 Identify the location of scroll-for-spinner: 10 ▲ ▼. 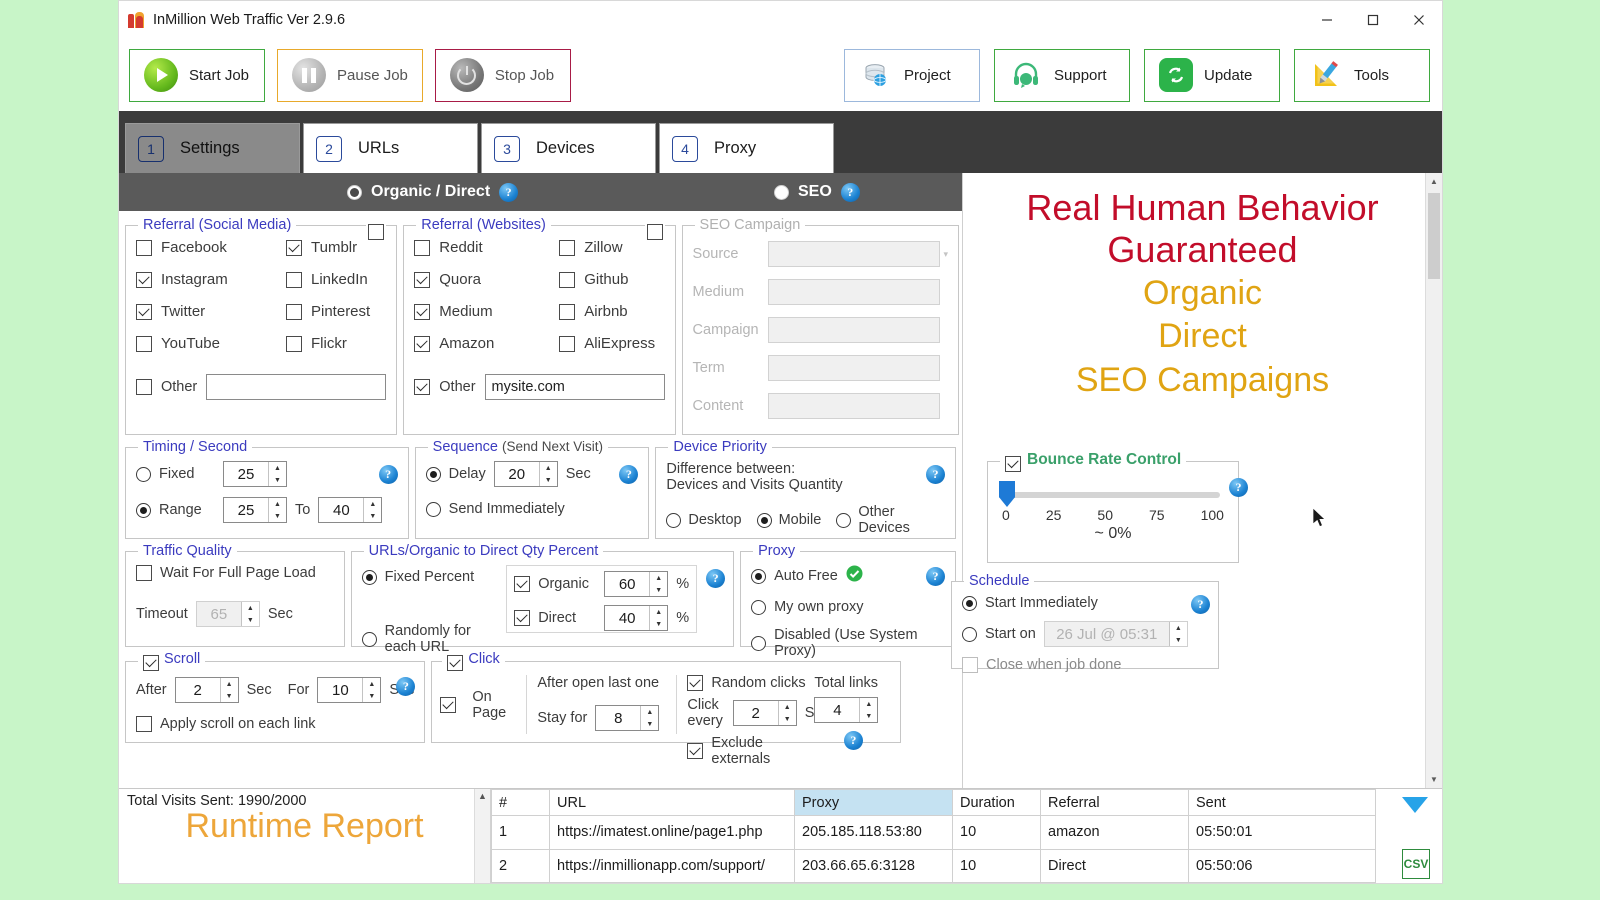
(349, 690).